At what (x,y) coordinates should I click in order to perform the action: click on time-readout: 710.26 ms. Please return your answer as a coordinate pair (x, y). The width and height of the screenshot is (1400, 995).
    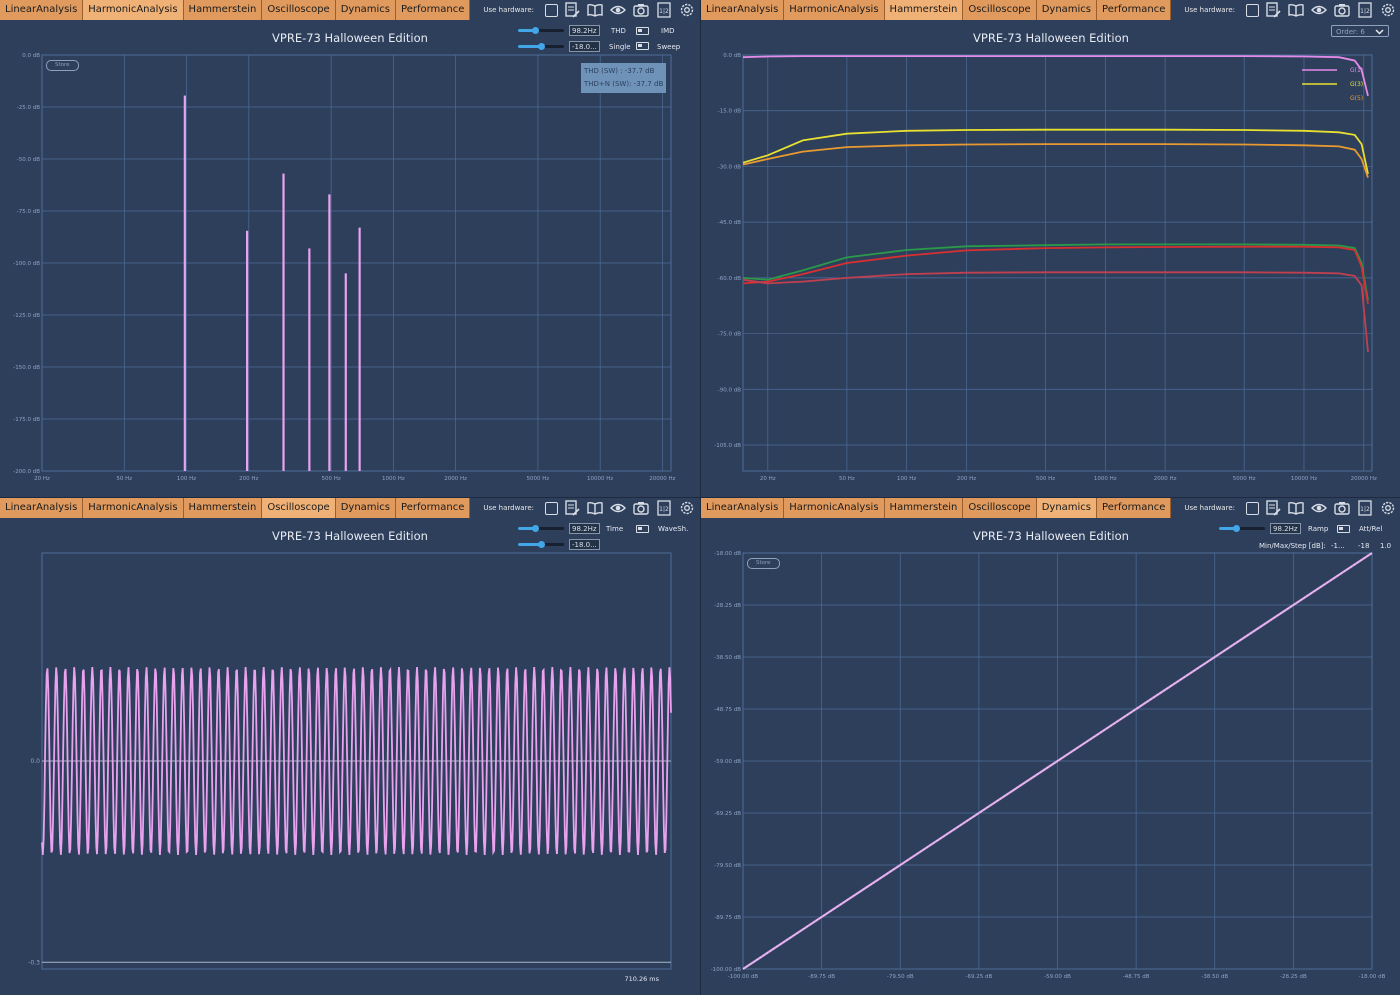
    Looking at the image, I should click on (641, 979).